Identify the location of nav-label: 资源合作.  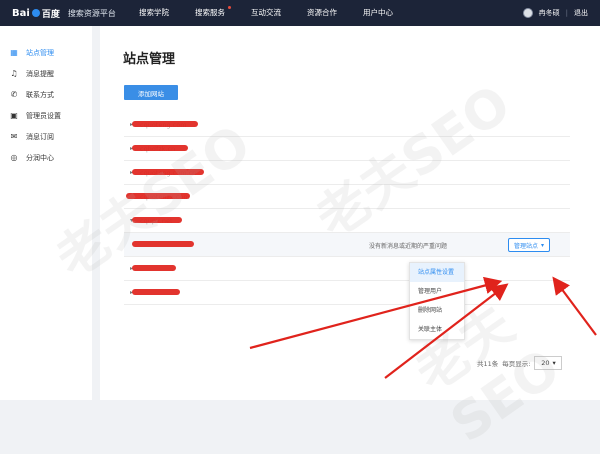
(322, 12).